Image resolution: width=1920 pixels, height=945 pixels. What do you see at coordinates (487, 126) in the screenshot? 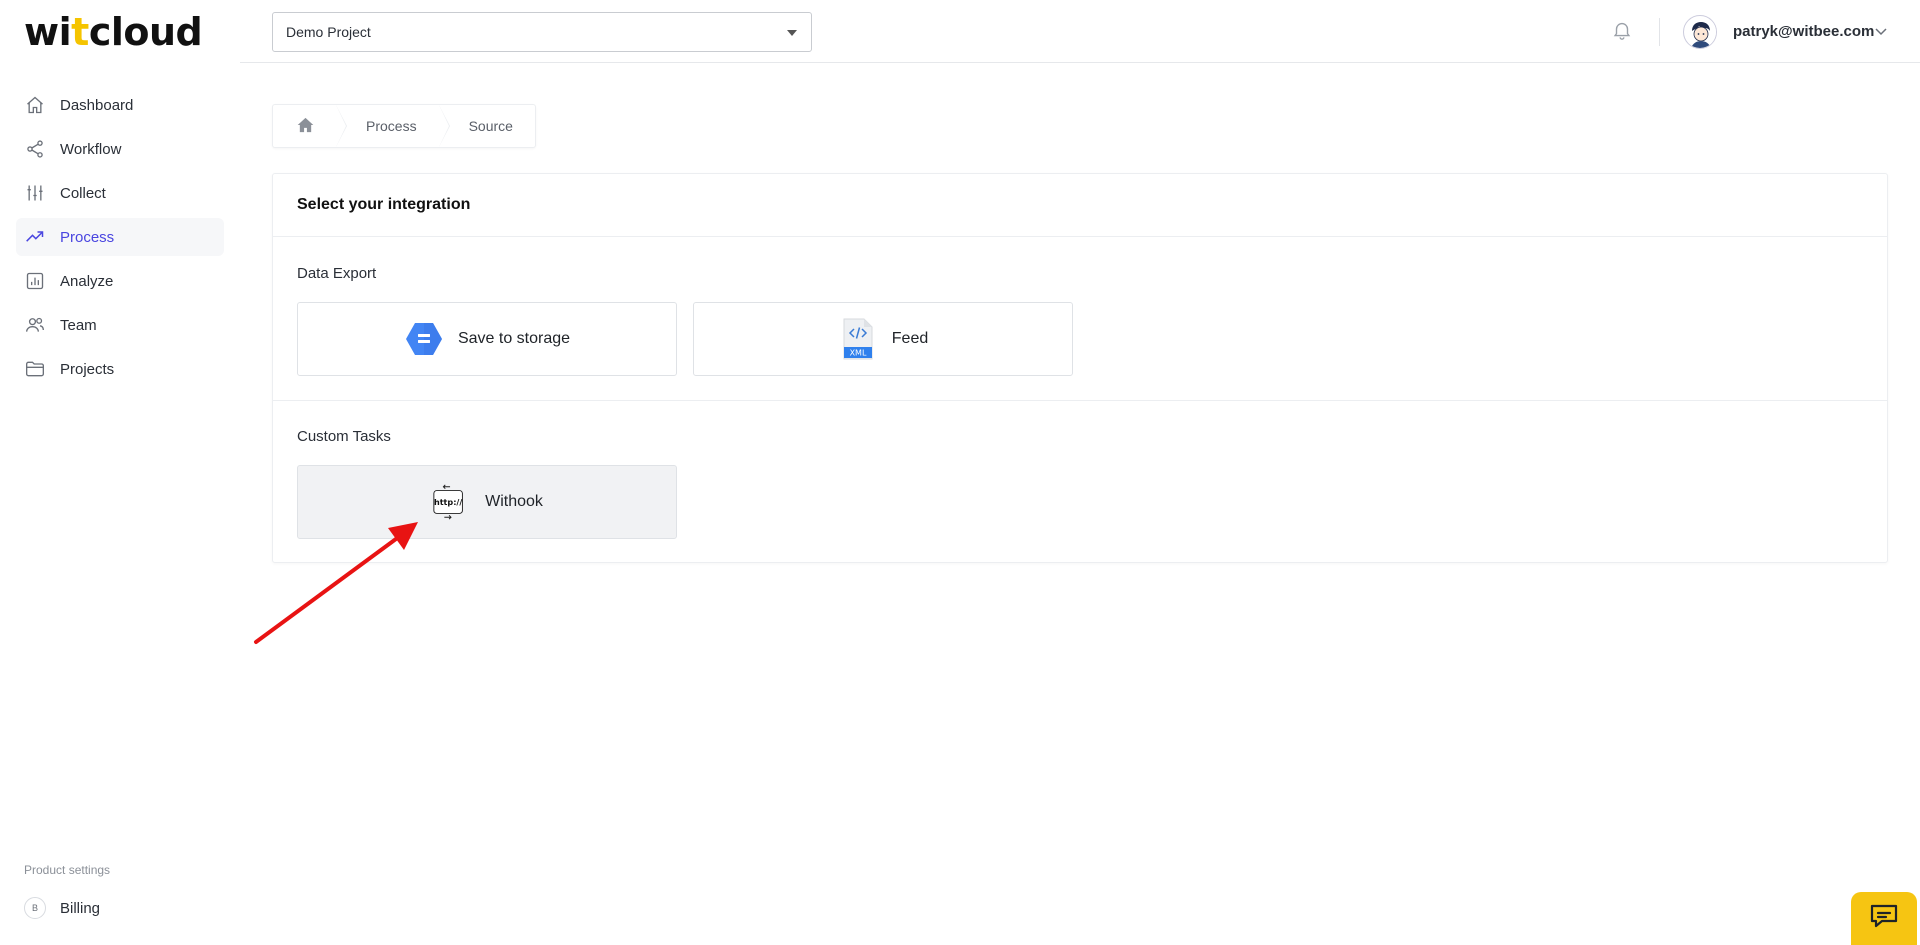
I see `breadcrumb-source: Source` at bounding box center [487, 126].